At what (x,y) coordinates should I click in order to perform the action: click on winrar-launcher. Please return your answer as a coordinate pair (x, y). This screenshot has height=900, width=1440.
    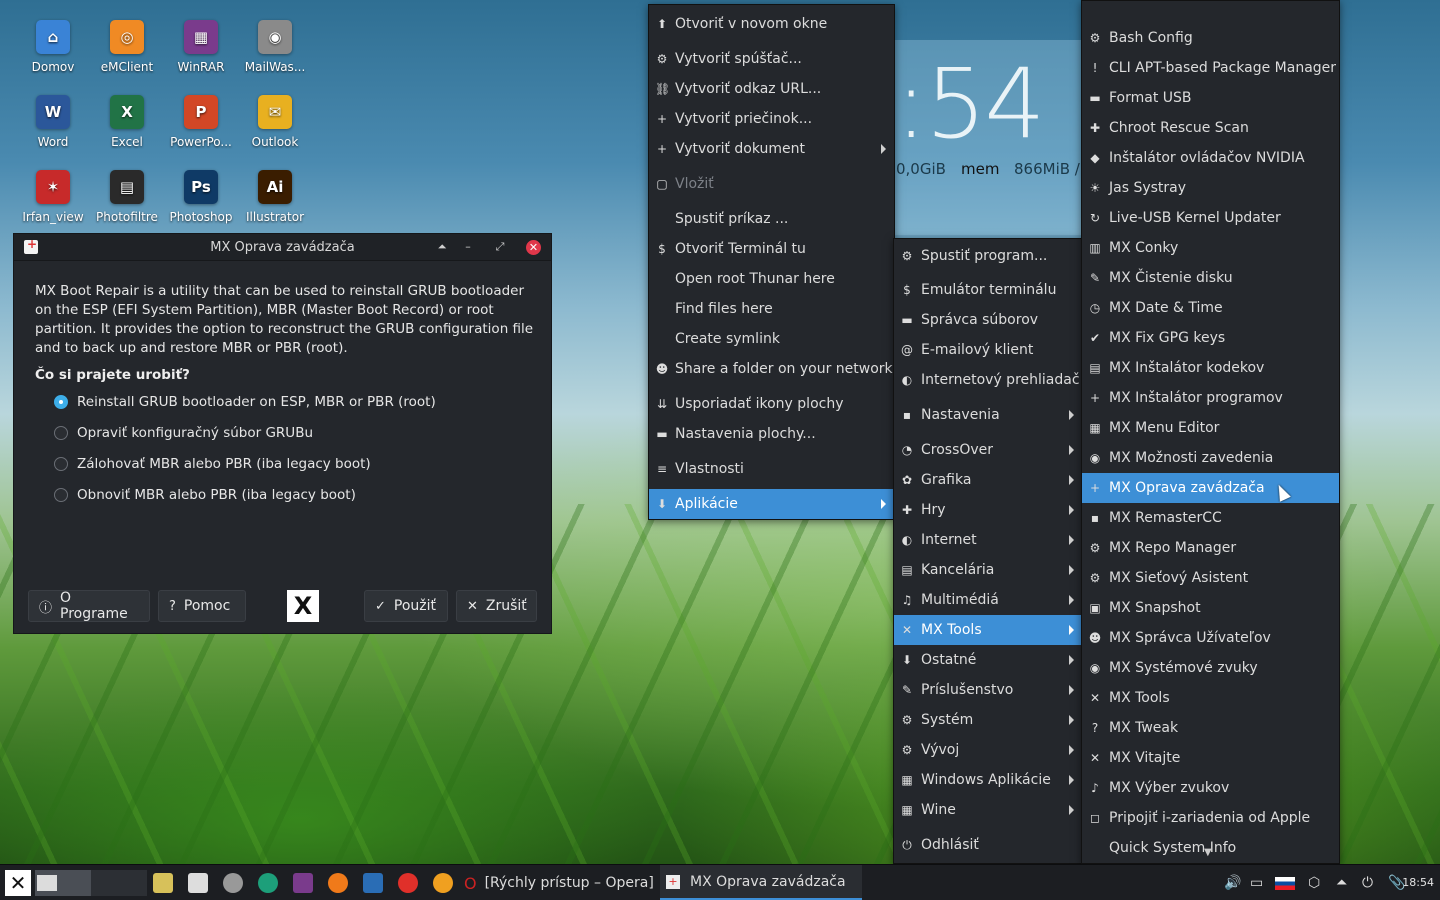
    Looking at the image, I should click on (303, 883).